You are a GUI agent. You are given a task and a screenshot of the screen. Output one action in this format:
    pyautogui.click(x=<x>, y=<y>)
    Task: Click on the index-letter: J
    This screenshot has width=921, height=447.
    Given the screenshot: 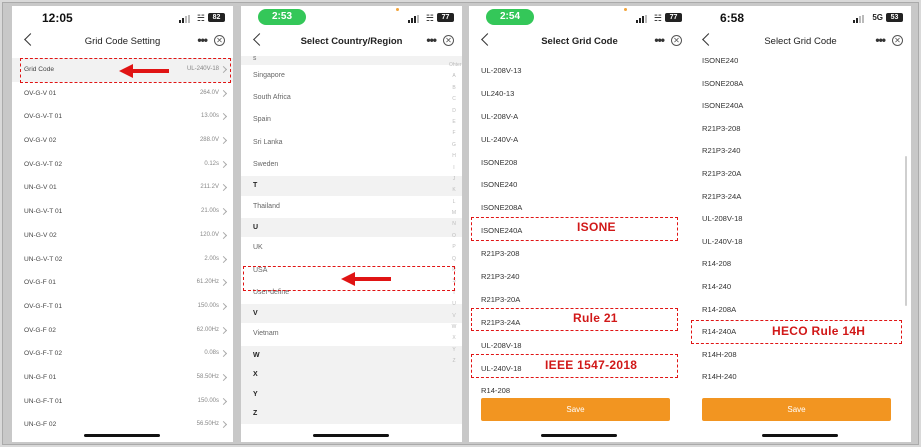 What is the action you would take?
    pyautogui.click(x=454, y=179)
    